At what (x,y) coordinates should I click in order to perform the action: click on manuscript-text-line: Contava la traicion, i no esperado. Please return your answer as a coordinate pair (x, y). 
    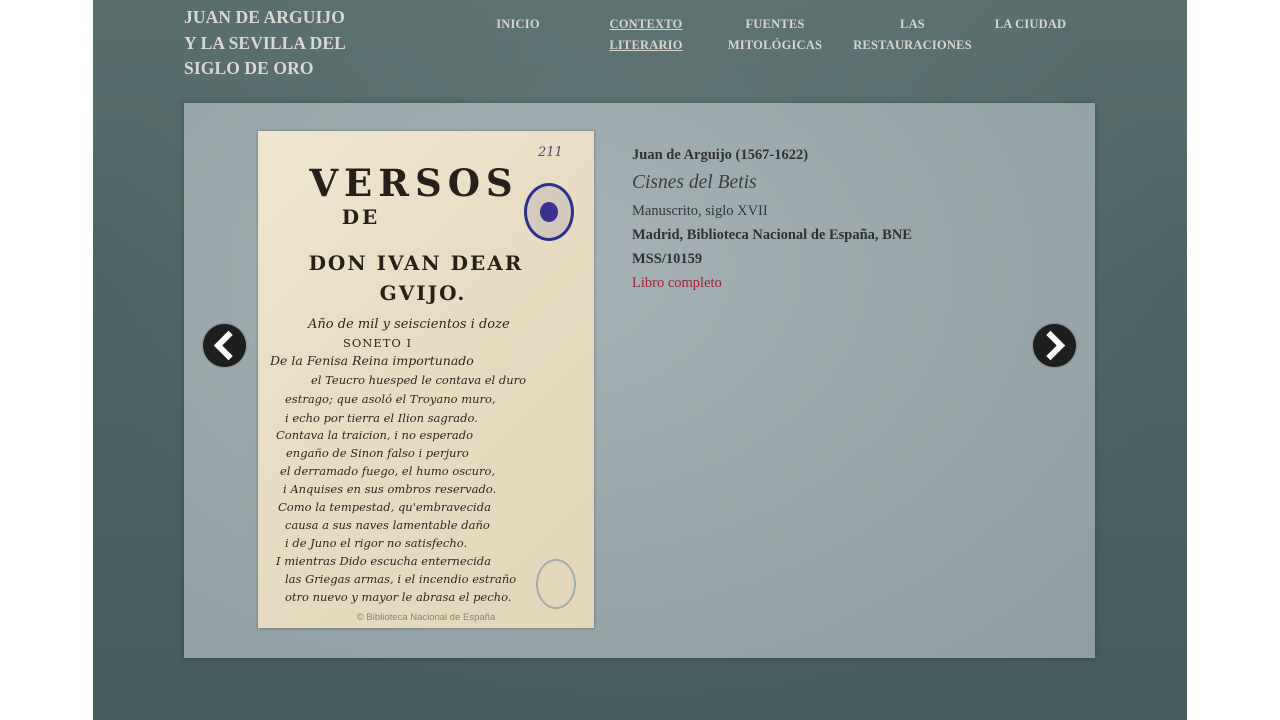
    Looking at the image, I should click on (375, 435).